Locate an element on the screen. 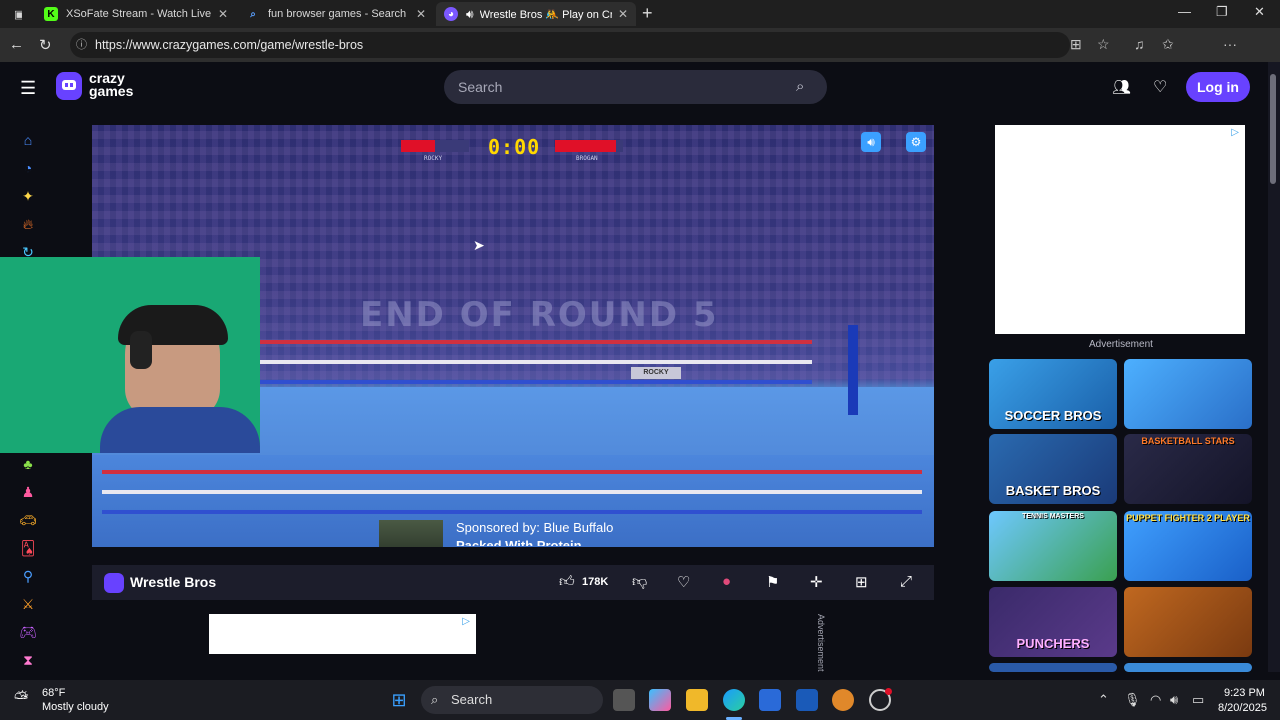 The height and width of the screenshot is (720, 1280). tab-label: XSoFate Stream - Watch Live on K is located at coordinates (139, 14).